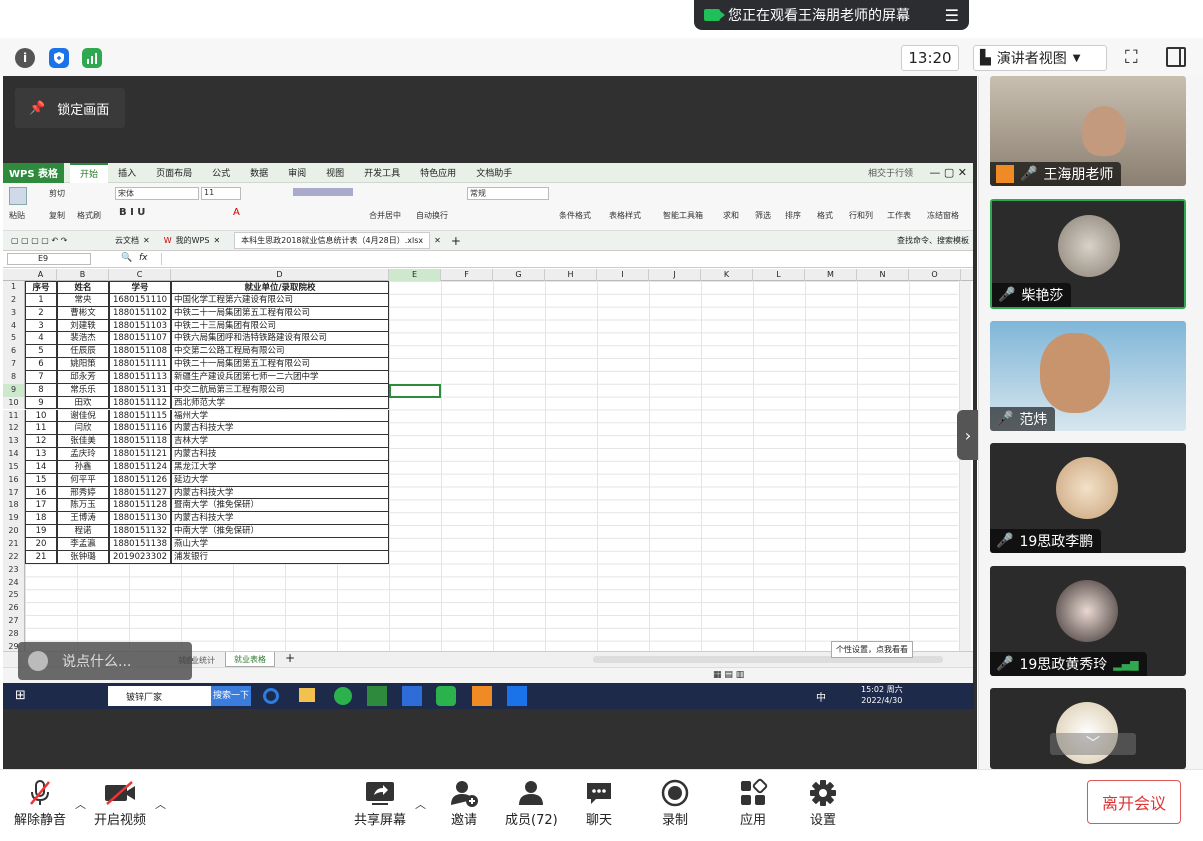 The height and width of the screenshot is (841, 1203). Describe the element at coordinates (41, 275) in the screenshot. I see `column-header: A` at that location.